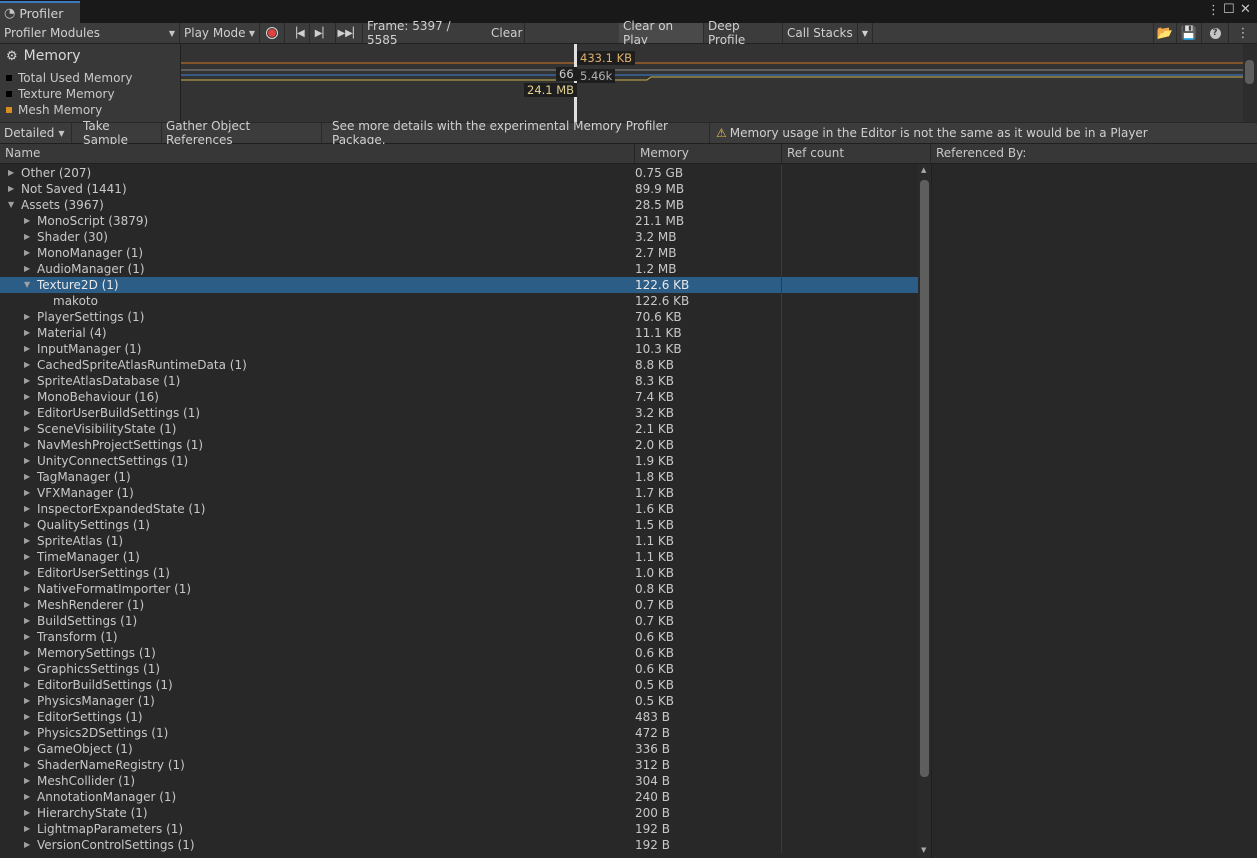 The width and height of the screenshot is (1257, 858). Describe the element at coordinates (459, 381) in the screenshot. I see `tree-row: ▶ SpriteAtlasDatabase (1) 8.3 KB` at that location.